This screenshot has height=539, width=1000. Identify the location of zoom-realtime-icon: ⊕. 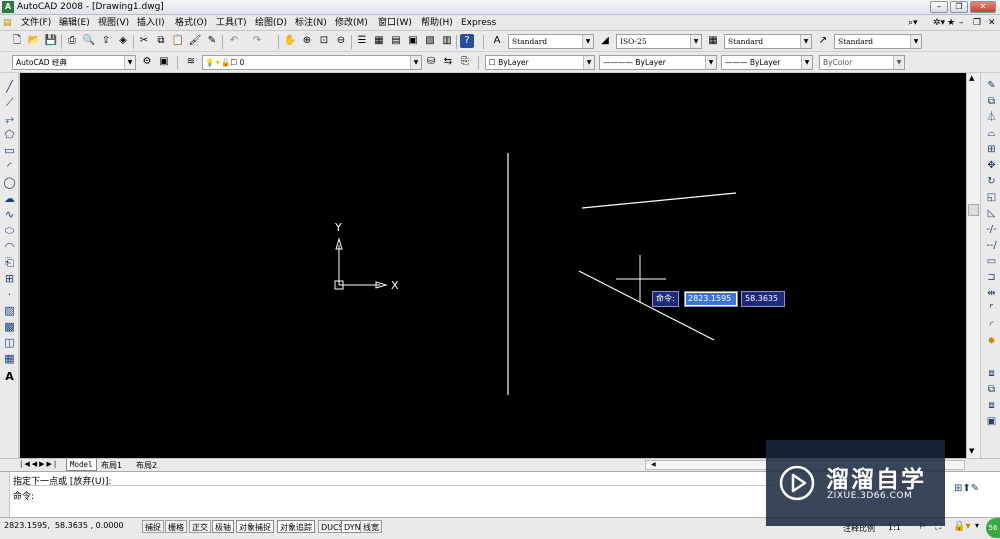
(307, 41).